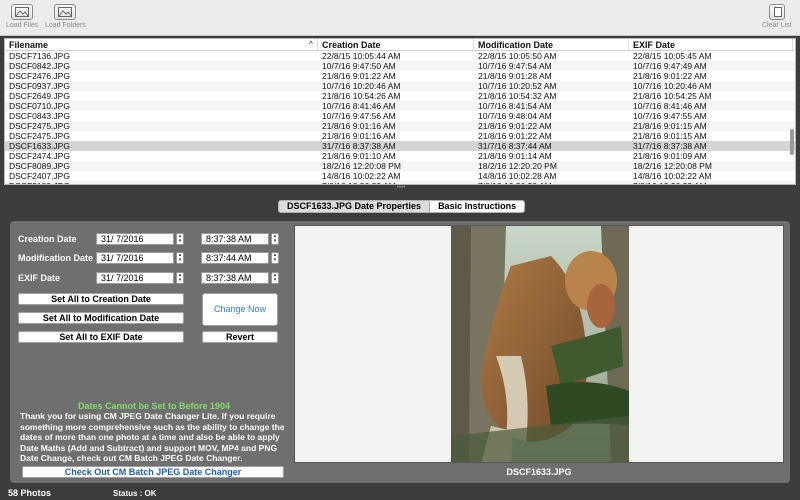 This screenshot has width=800, height=500. Describe the element at coordinates (39, 166) in the screenshot. I see `cell-filename: DSCF8089.JPG` at that location.